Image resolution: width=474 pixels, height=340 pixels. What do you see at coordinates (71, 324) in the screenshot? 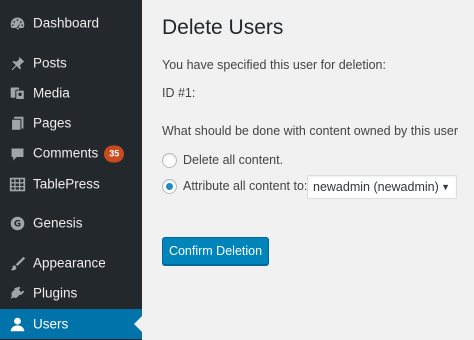
I see `sidebar-item-users: Users` at bounding box center [71, 324].